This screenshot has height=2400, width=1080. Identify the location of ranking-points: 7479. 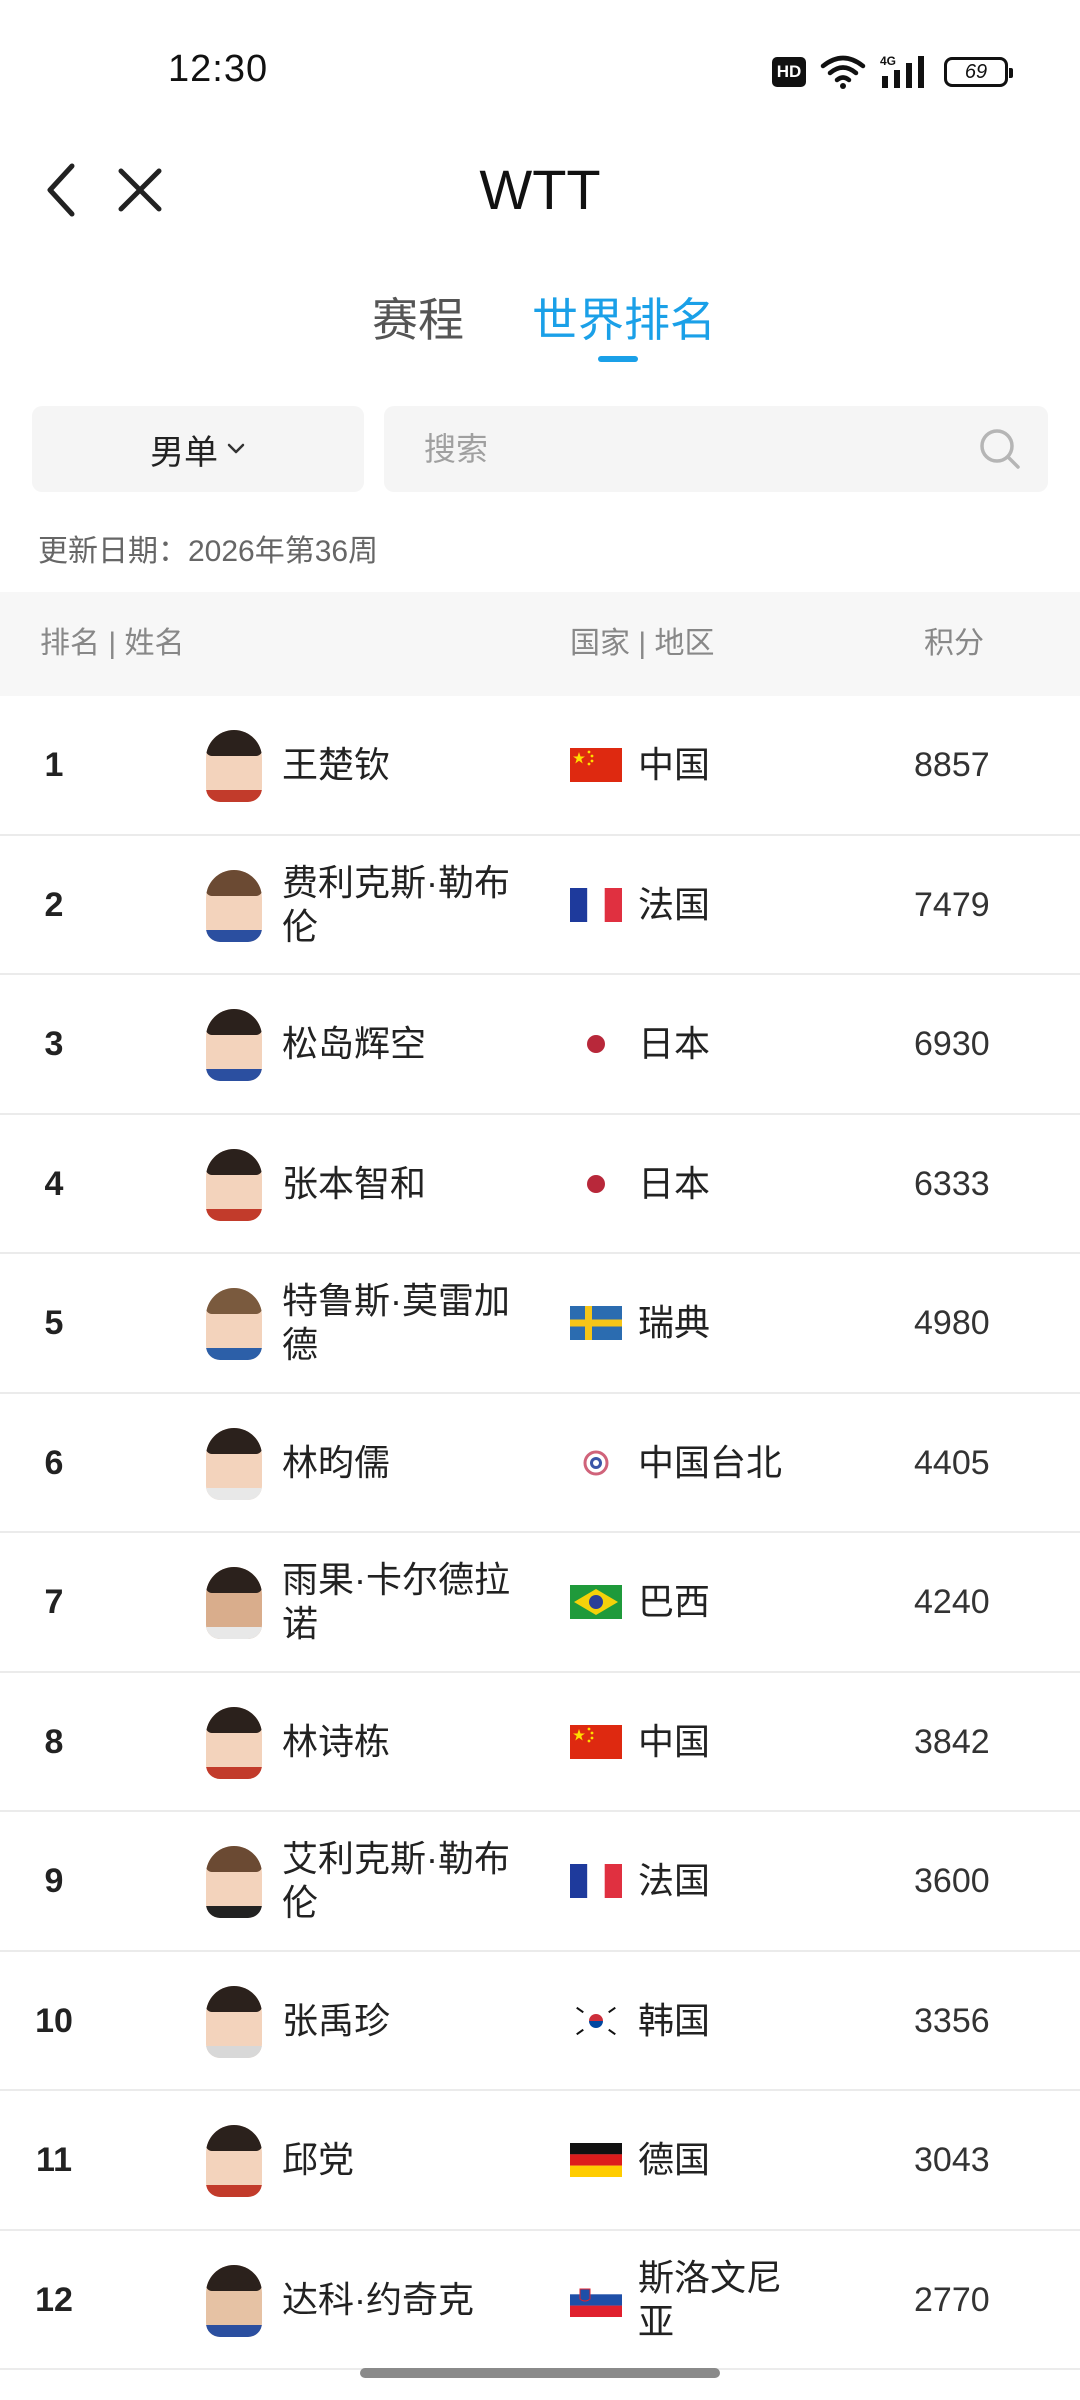
(952, 904).